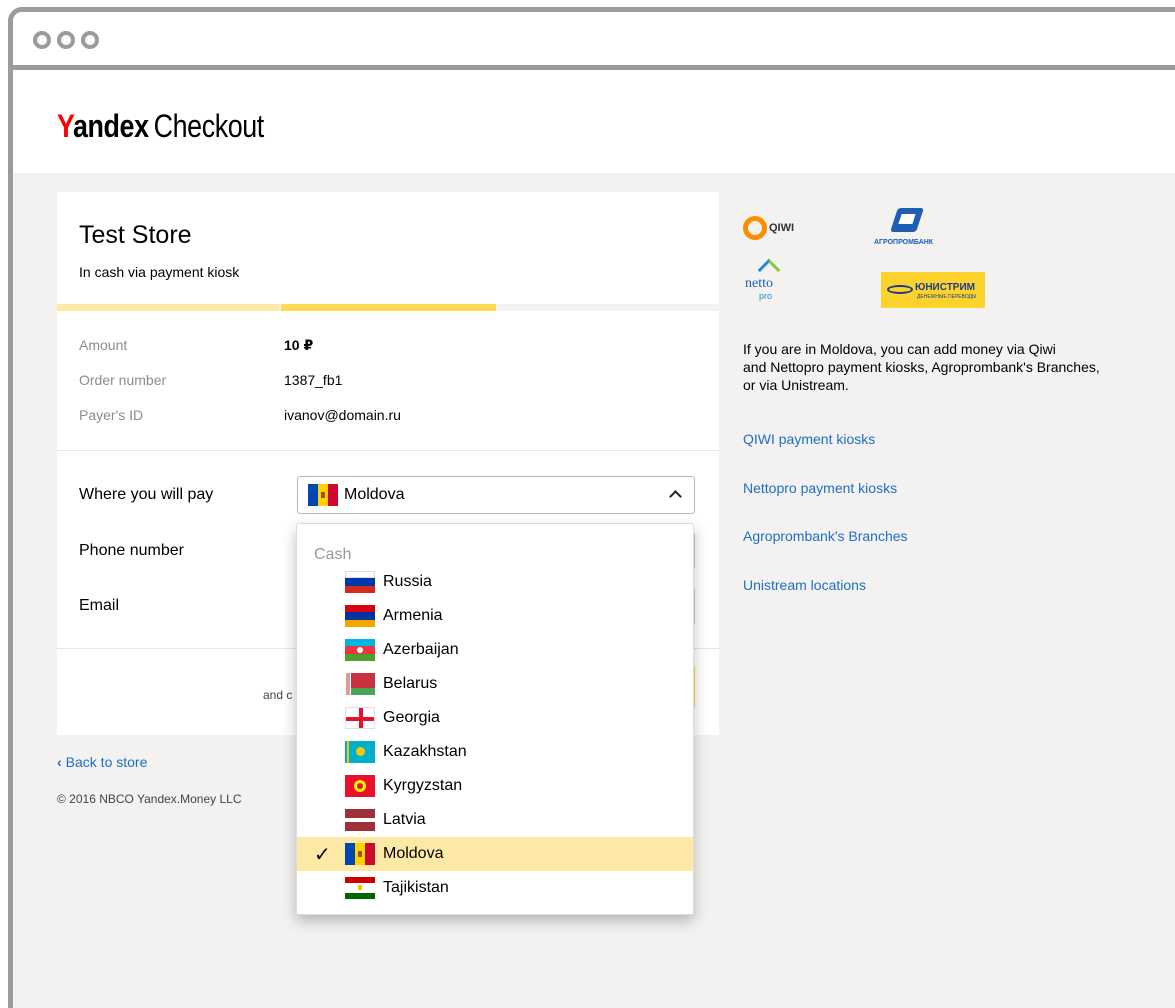 Image resolution: width=1175 pixels, height=1008 pixels. What do you see at coordinates (495, 684) in the screenshot?
I see `dropdown-option-belarus: Belarus` at bounding box center [495, 684].